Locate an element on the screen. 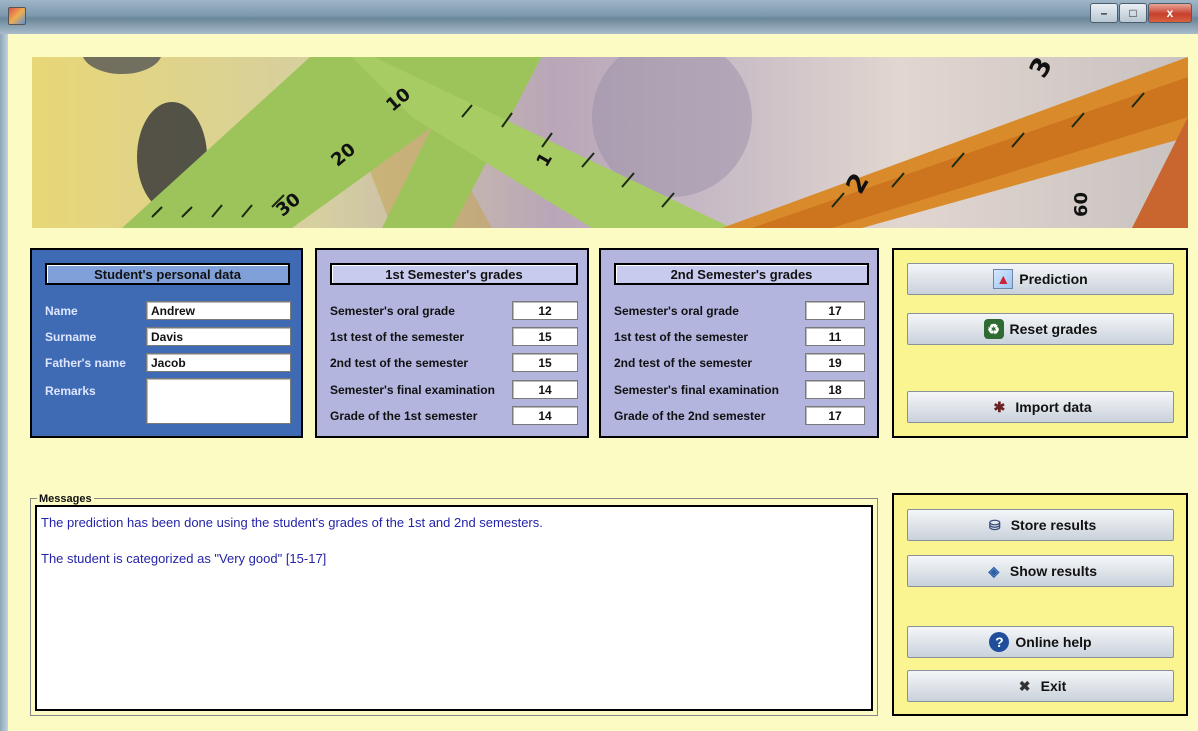 The width and height of the screenshot is (1198, 731). sem1-final-exam-label: Semester's final examination is located at coordinates (412, 390).